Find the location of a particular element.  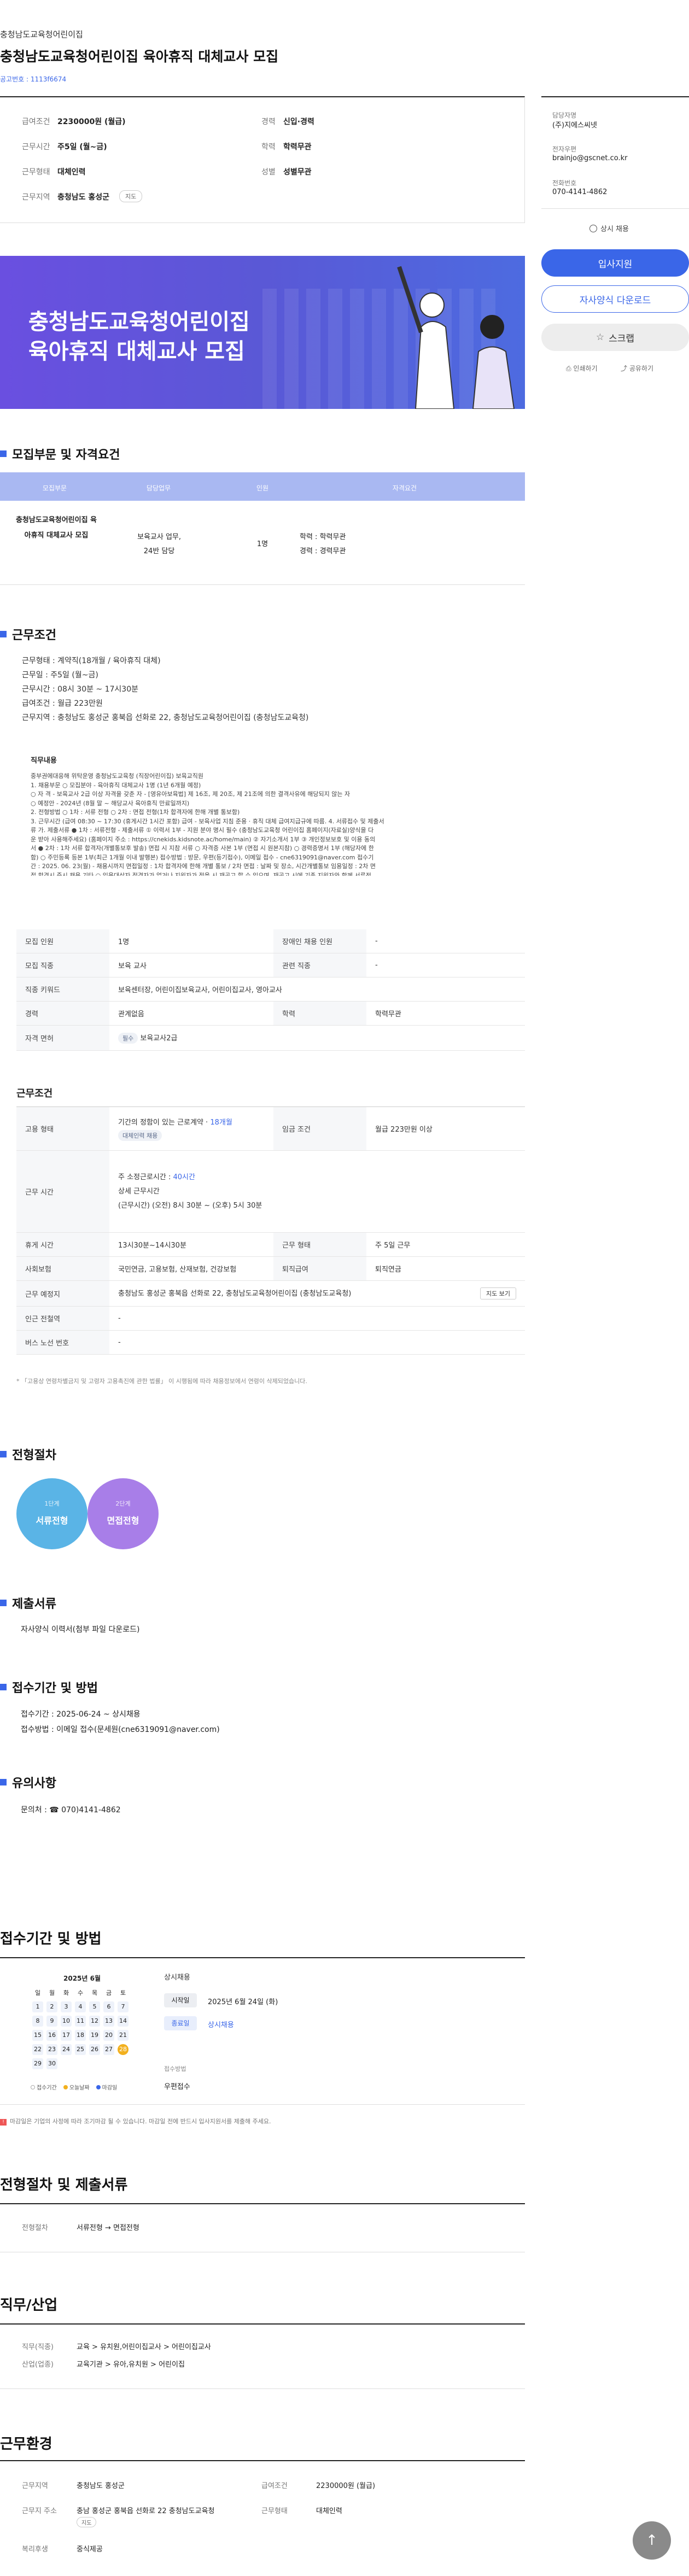

calendar-day-number: 19 is located at coordinates (94, 2036).